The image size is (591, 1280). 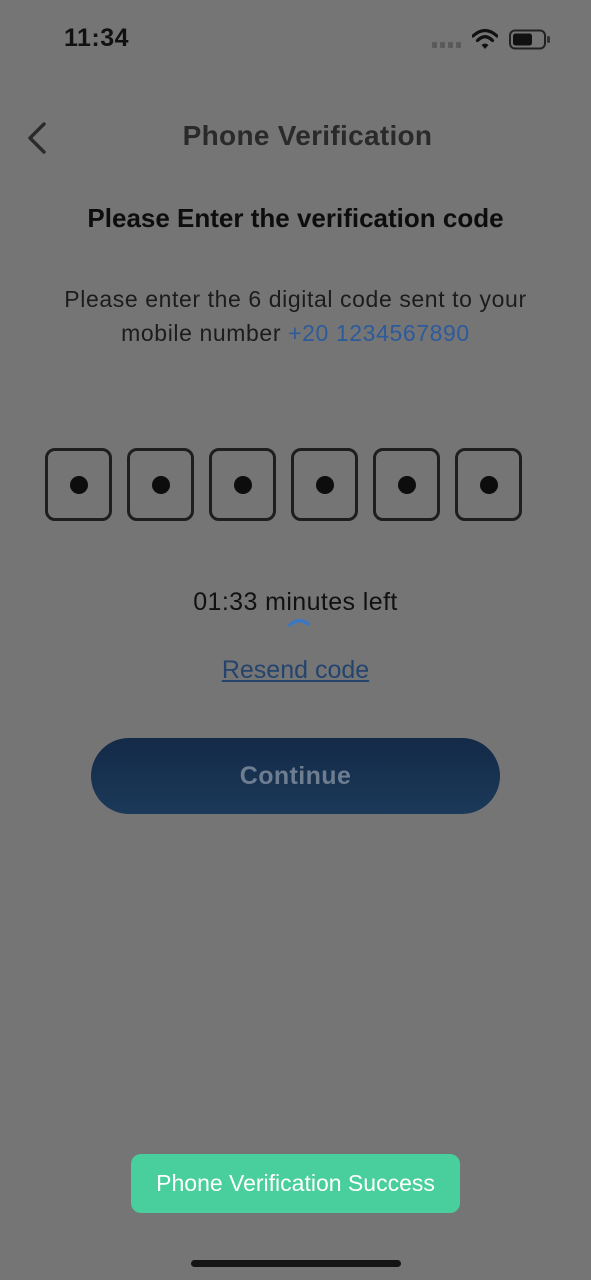 I want to click on verification-heading: Please Enter the verification code, so click(x=295, y=218).